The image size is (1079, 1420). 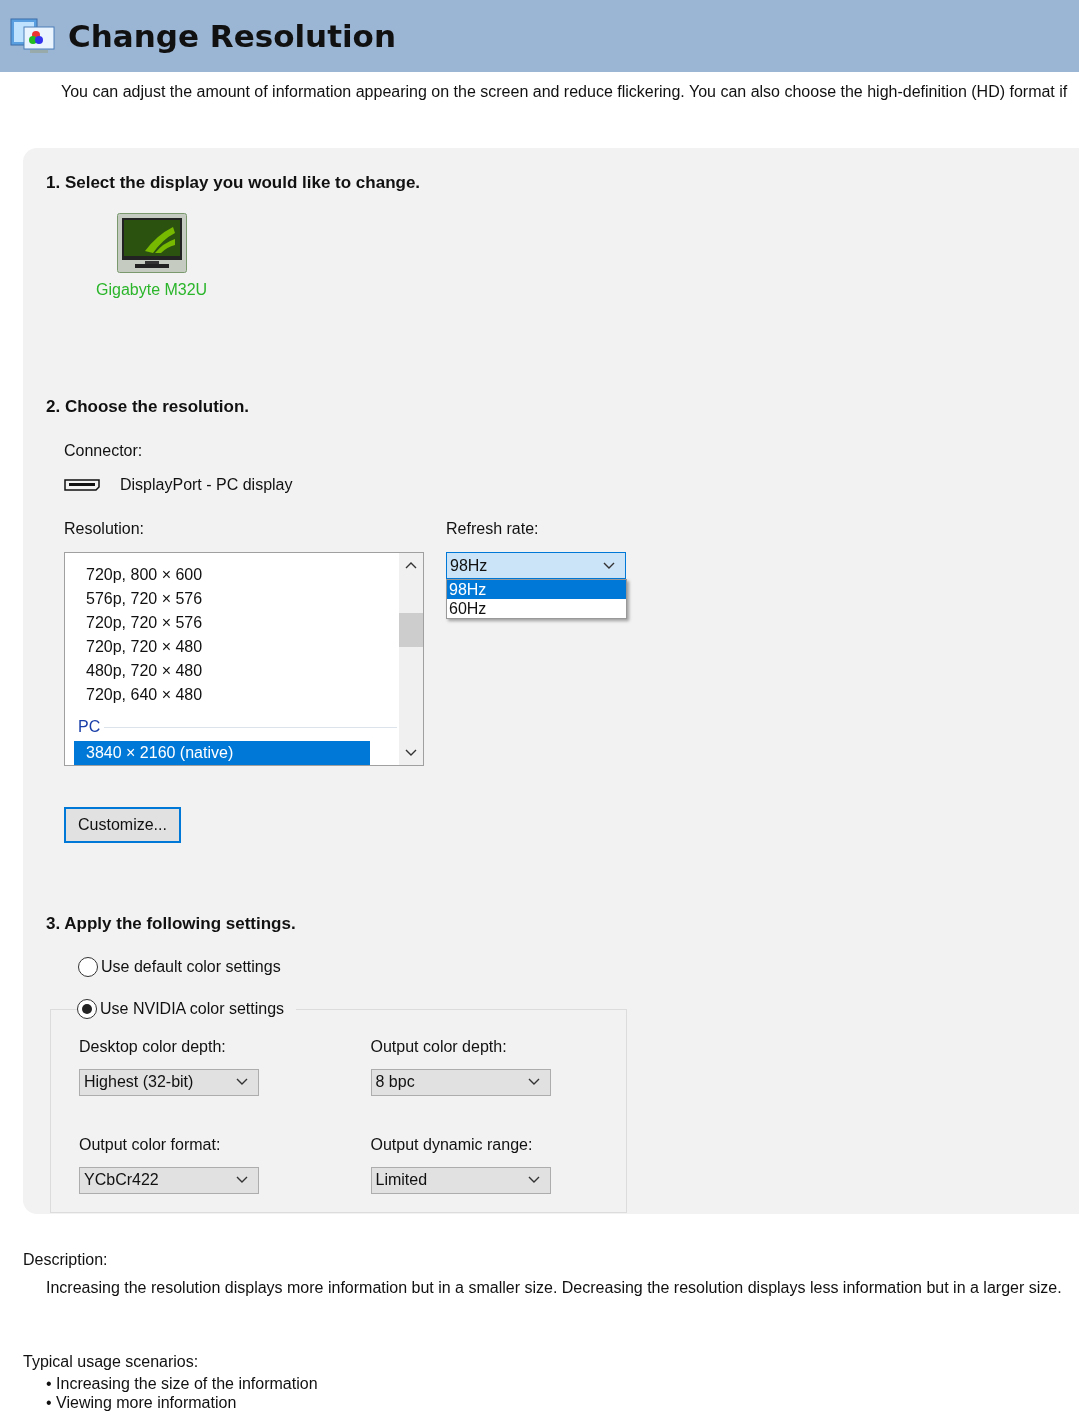 I want to click on resolution-list: 720p, 800 × 600 576p, 720 × 576 720p, 720 × 576 720p, 720 × 480 480p, 720 × 480 720p, 640 × 480 PC 3840 × 2160 (native), so click(x=244, y=659).